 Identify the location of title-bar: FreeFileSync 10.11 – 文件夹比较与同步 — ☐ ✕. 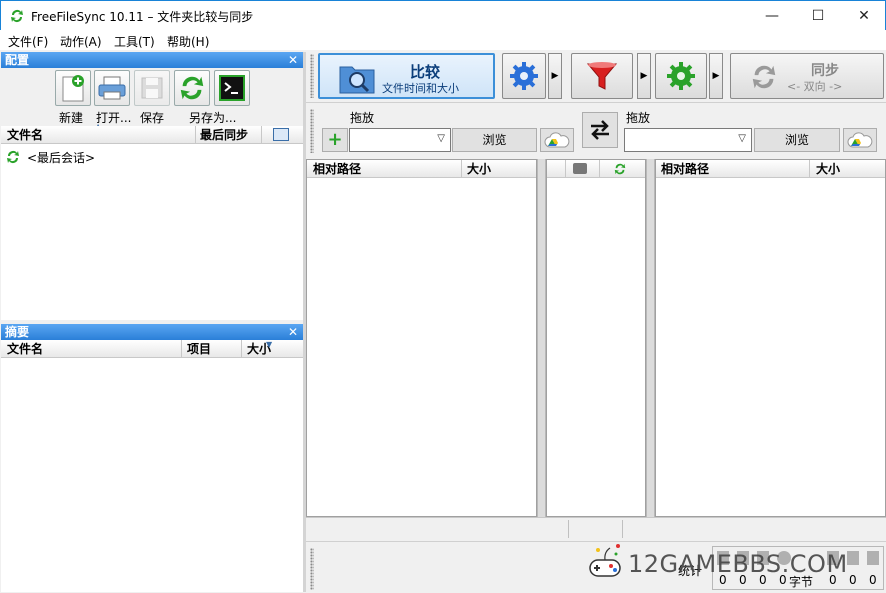
(443, 15).